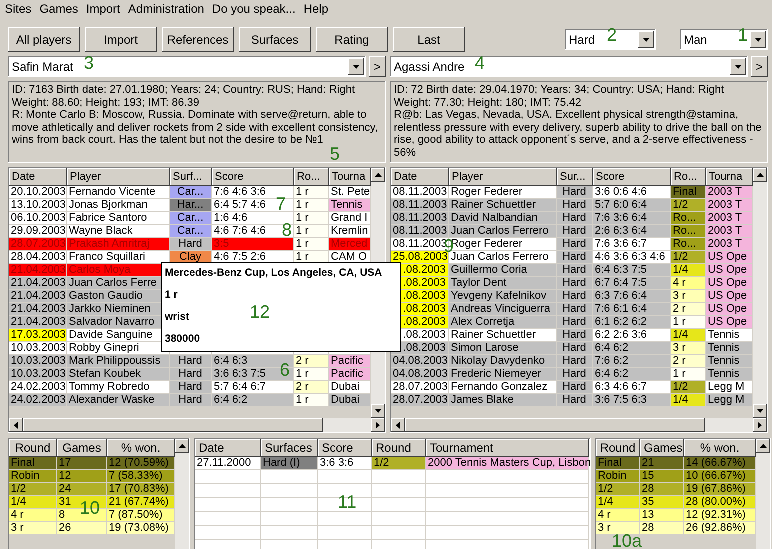  I want to click on info-text: R@b: Las Vegas, Nevada, USA. Excellent physical strength@stamina, relentless pressure with every delivery, superb ability to drive the ball on the rise, good ability to attack opponent´s serve, and a 2-serve effectiveness - 56%, so click(578, 134).